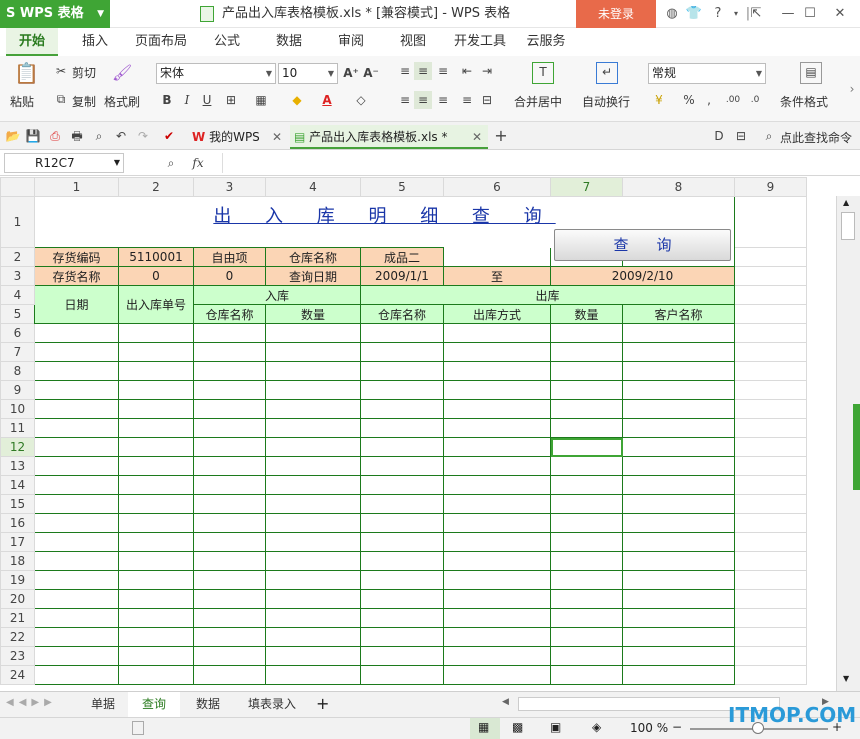 This screenshot has height=739, width=860. What do you see at coordinates (694, 14) in the screenshot?
I see `shirt-icon: 👕` at bounding box center [694, 14].